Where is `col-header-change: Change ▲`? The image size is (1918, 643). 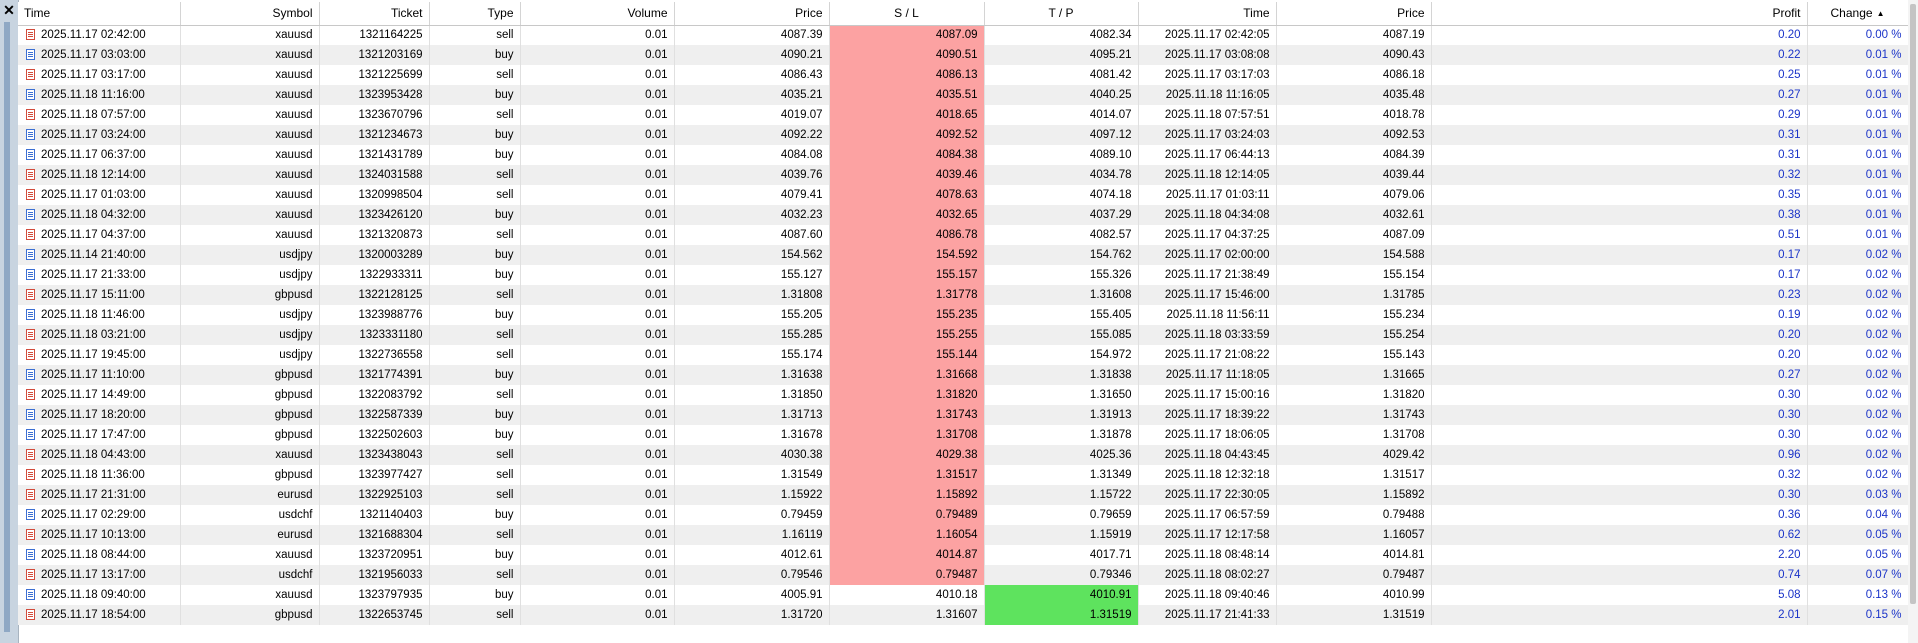
col-header-change: Change ▲ is located at coordinates (1857, 14).